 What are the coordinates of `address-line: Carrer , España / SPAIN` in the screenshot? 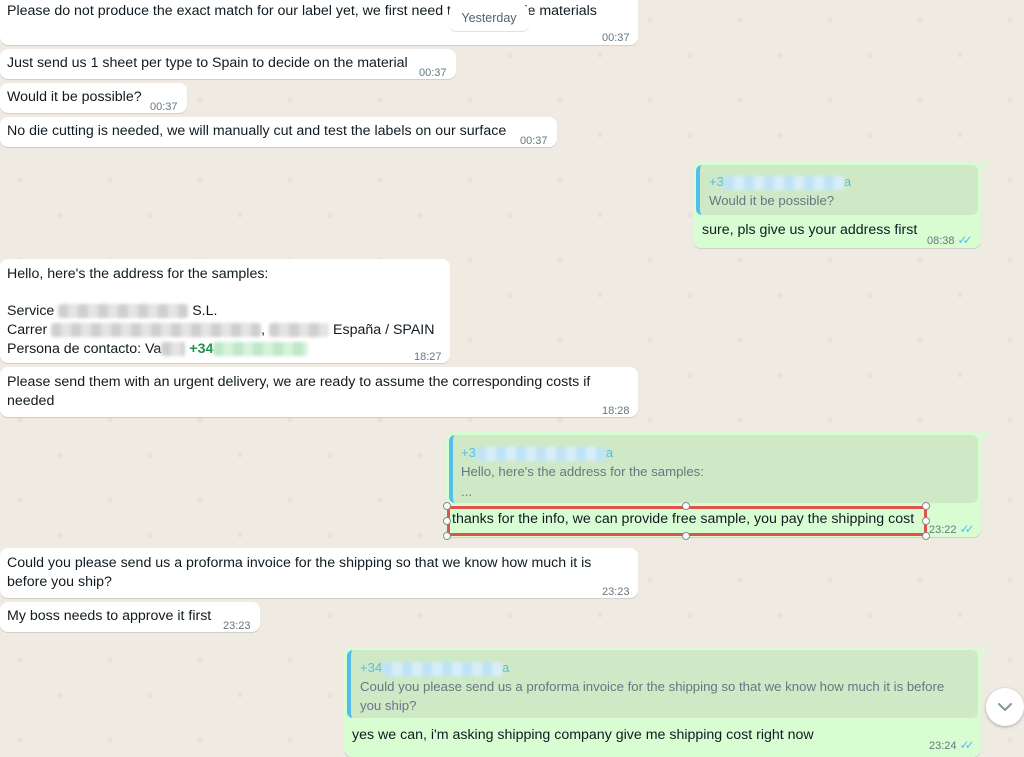 It's located at (221, 330).